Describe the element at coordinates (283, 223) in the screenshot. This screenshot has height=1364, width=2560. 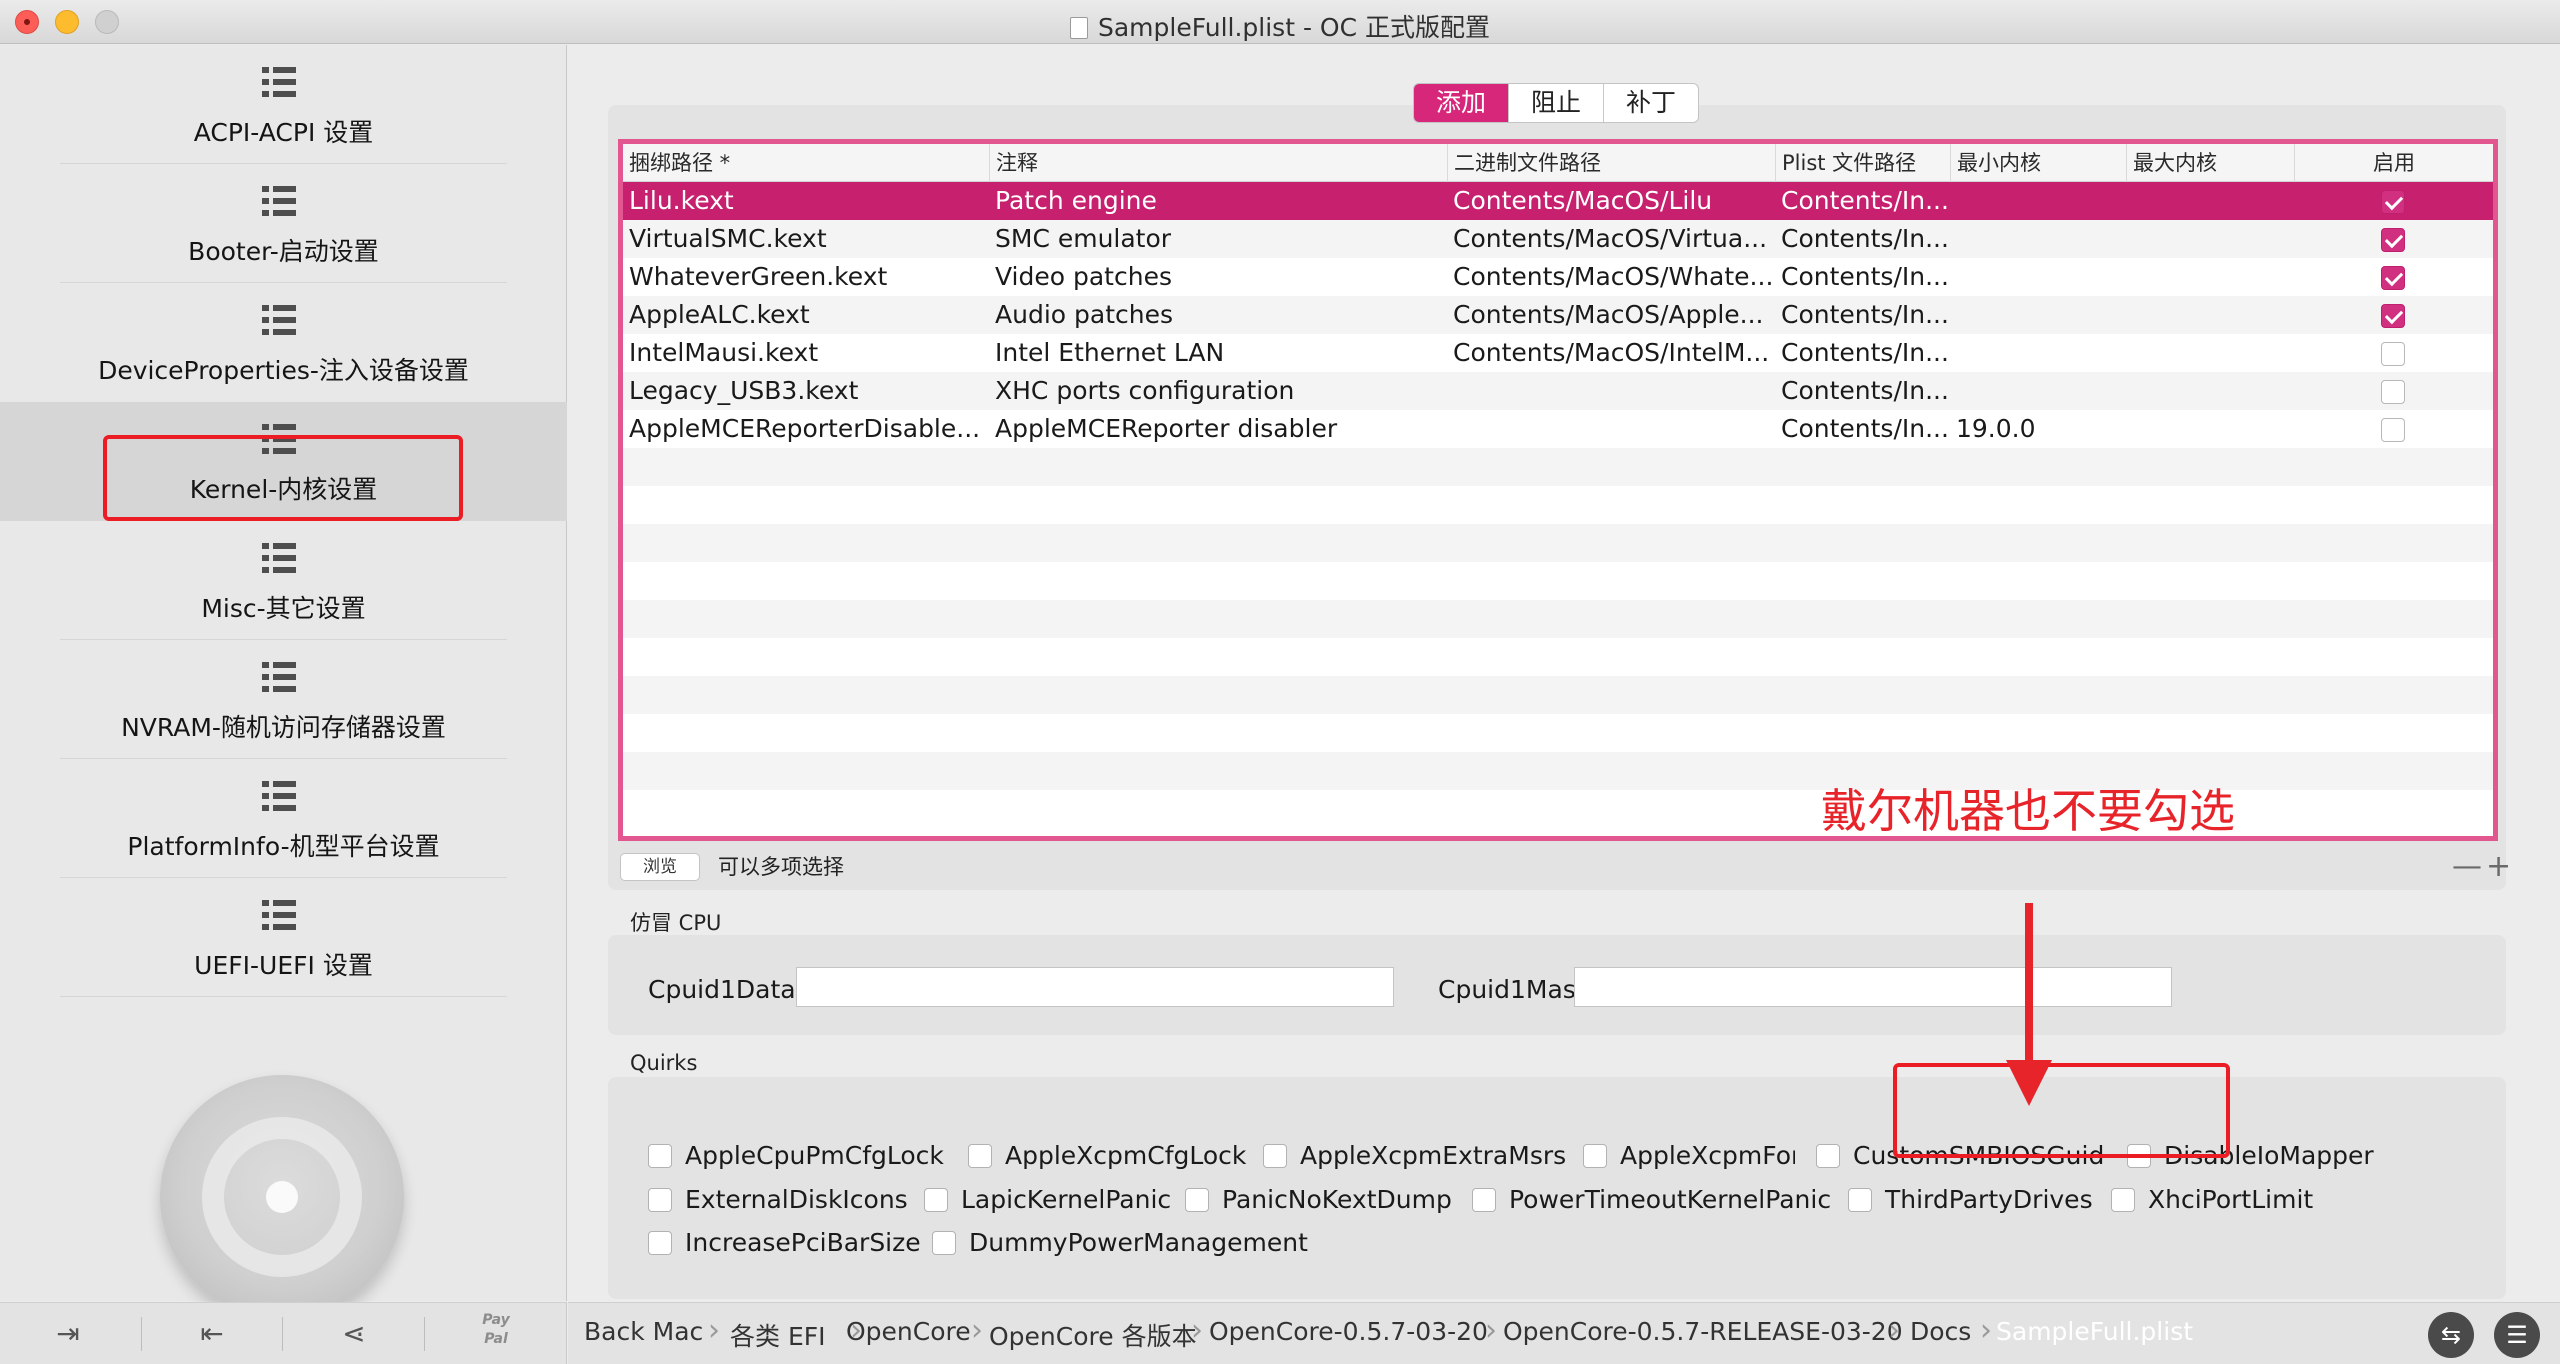
I see `sidebar-item-booter: Booter-启动设置` at that location.